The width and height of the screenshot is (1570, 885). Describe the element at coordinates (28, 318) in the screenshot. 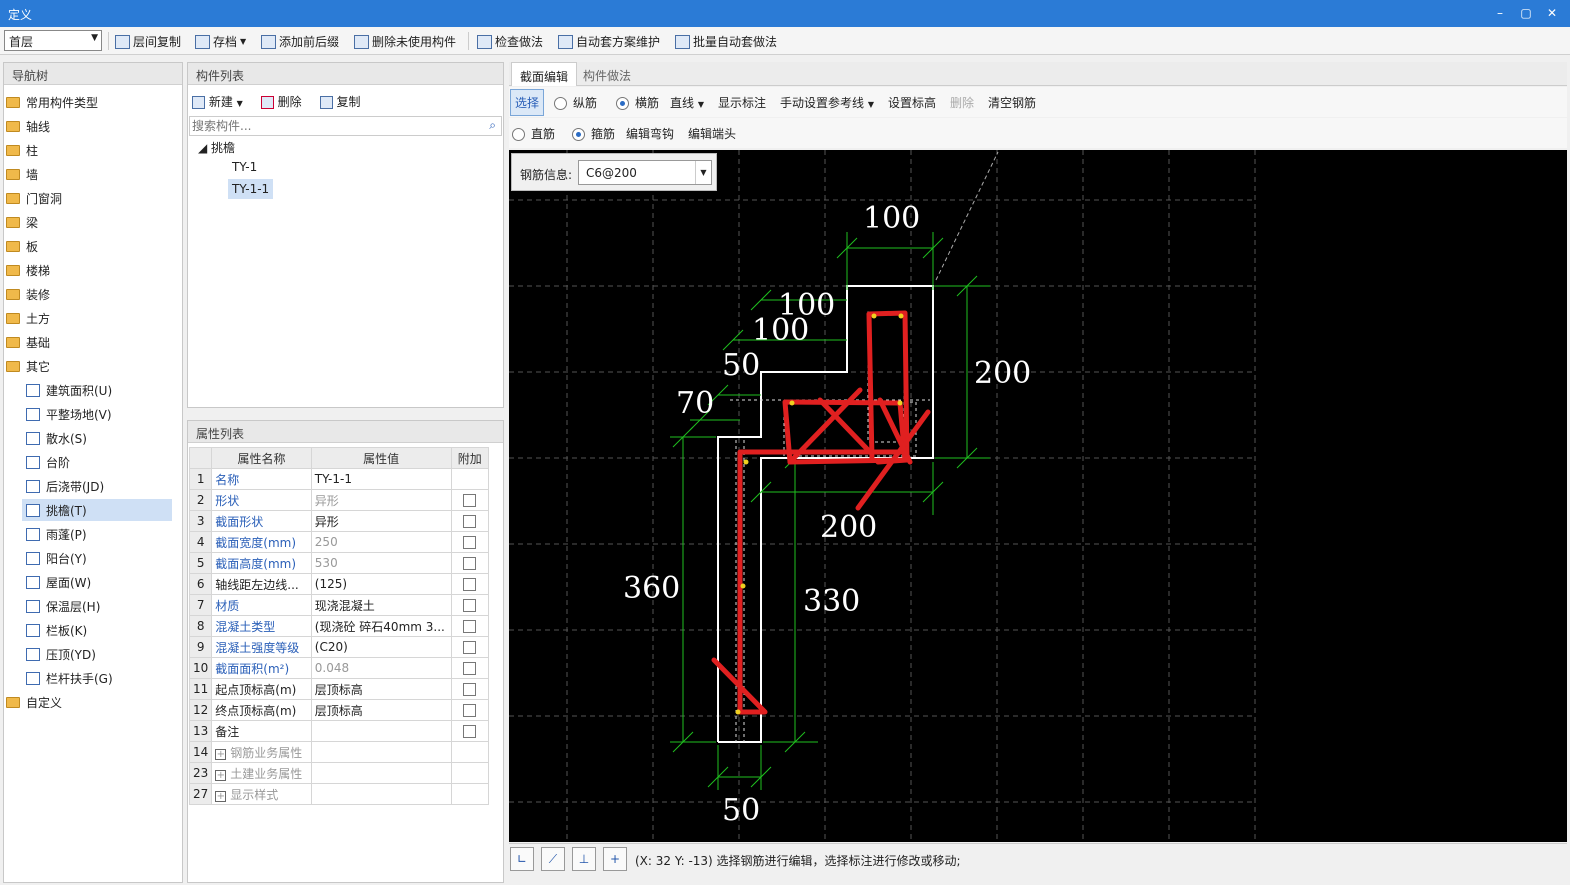

I see `nav-item: 土方` at that location.